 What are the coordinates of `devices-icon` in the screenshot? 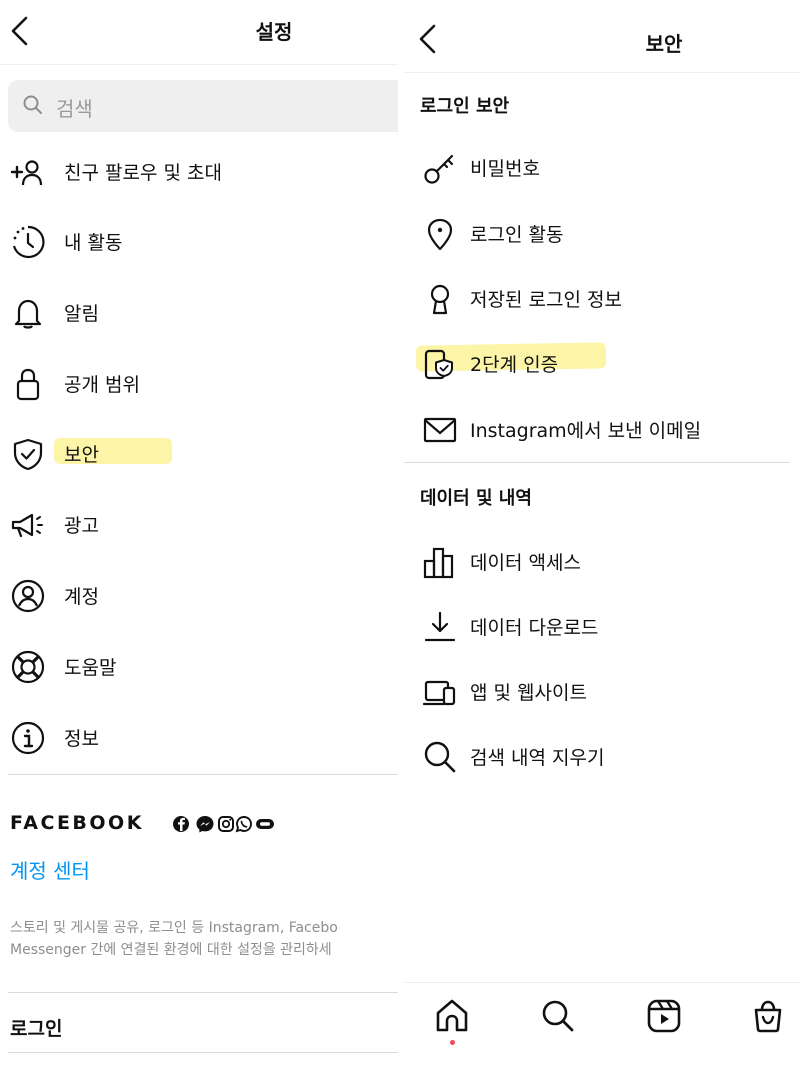 It's located at (440, 692).